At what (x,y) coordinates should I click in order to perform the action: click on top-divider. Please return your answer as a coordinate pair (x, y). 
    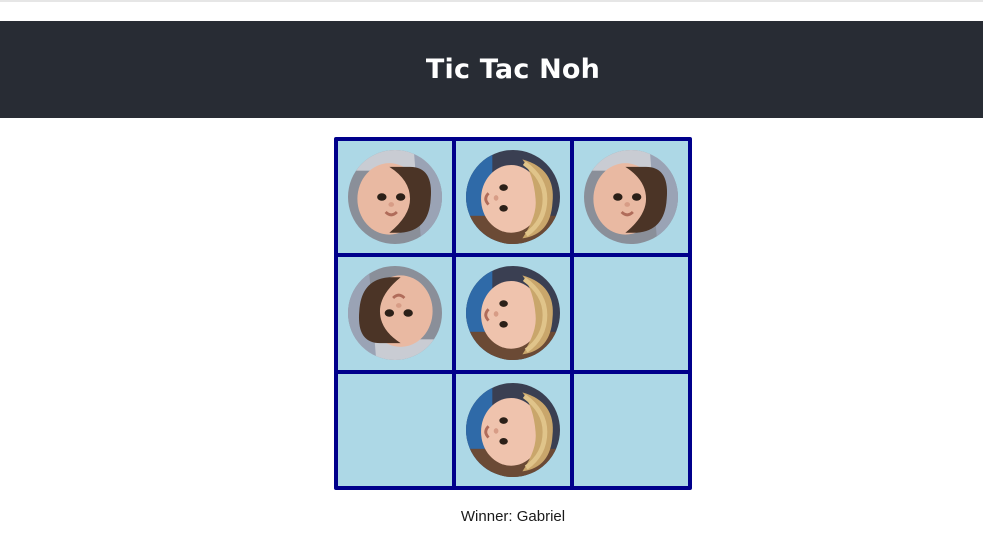
    Looking at the image, I should click on (491, 1).